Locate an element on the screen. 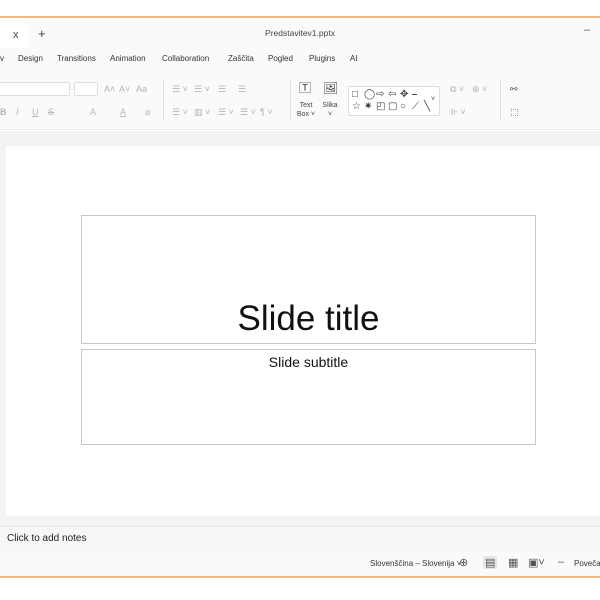 Image resolution: width=600 pixels, height=600 pixels. menu-protection: Zaščita is located at coordinates (241, 58).